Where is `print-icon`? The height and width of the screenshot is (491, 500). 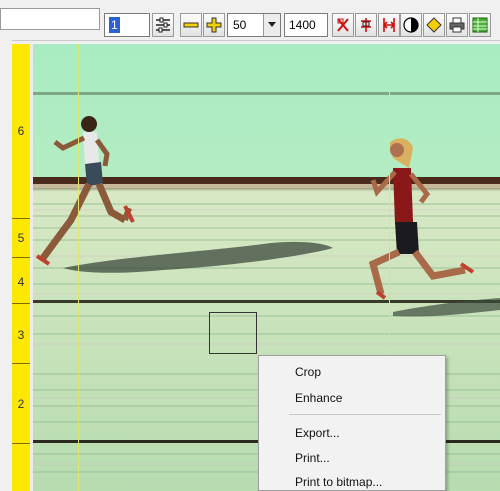 print-icon is located at coordinates (457, 25).